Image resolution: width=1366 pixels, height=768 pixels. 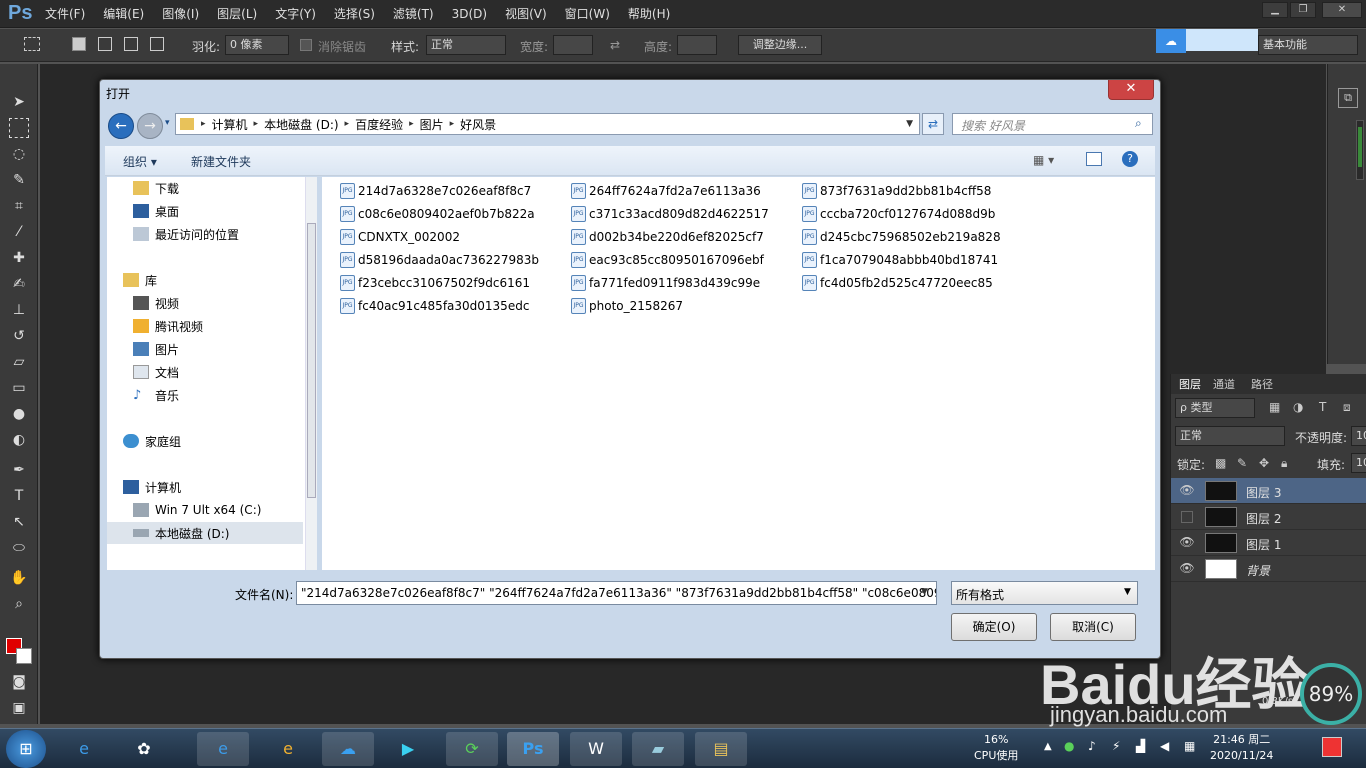 What do you see at coordinates (19, 232) in the screenshot?
I see `eyedropper-icon: ⁄` at bounding box center [19, 232].